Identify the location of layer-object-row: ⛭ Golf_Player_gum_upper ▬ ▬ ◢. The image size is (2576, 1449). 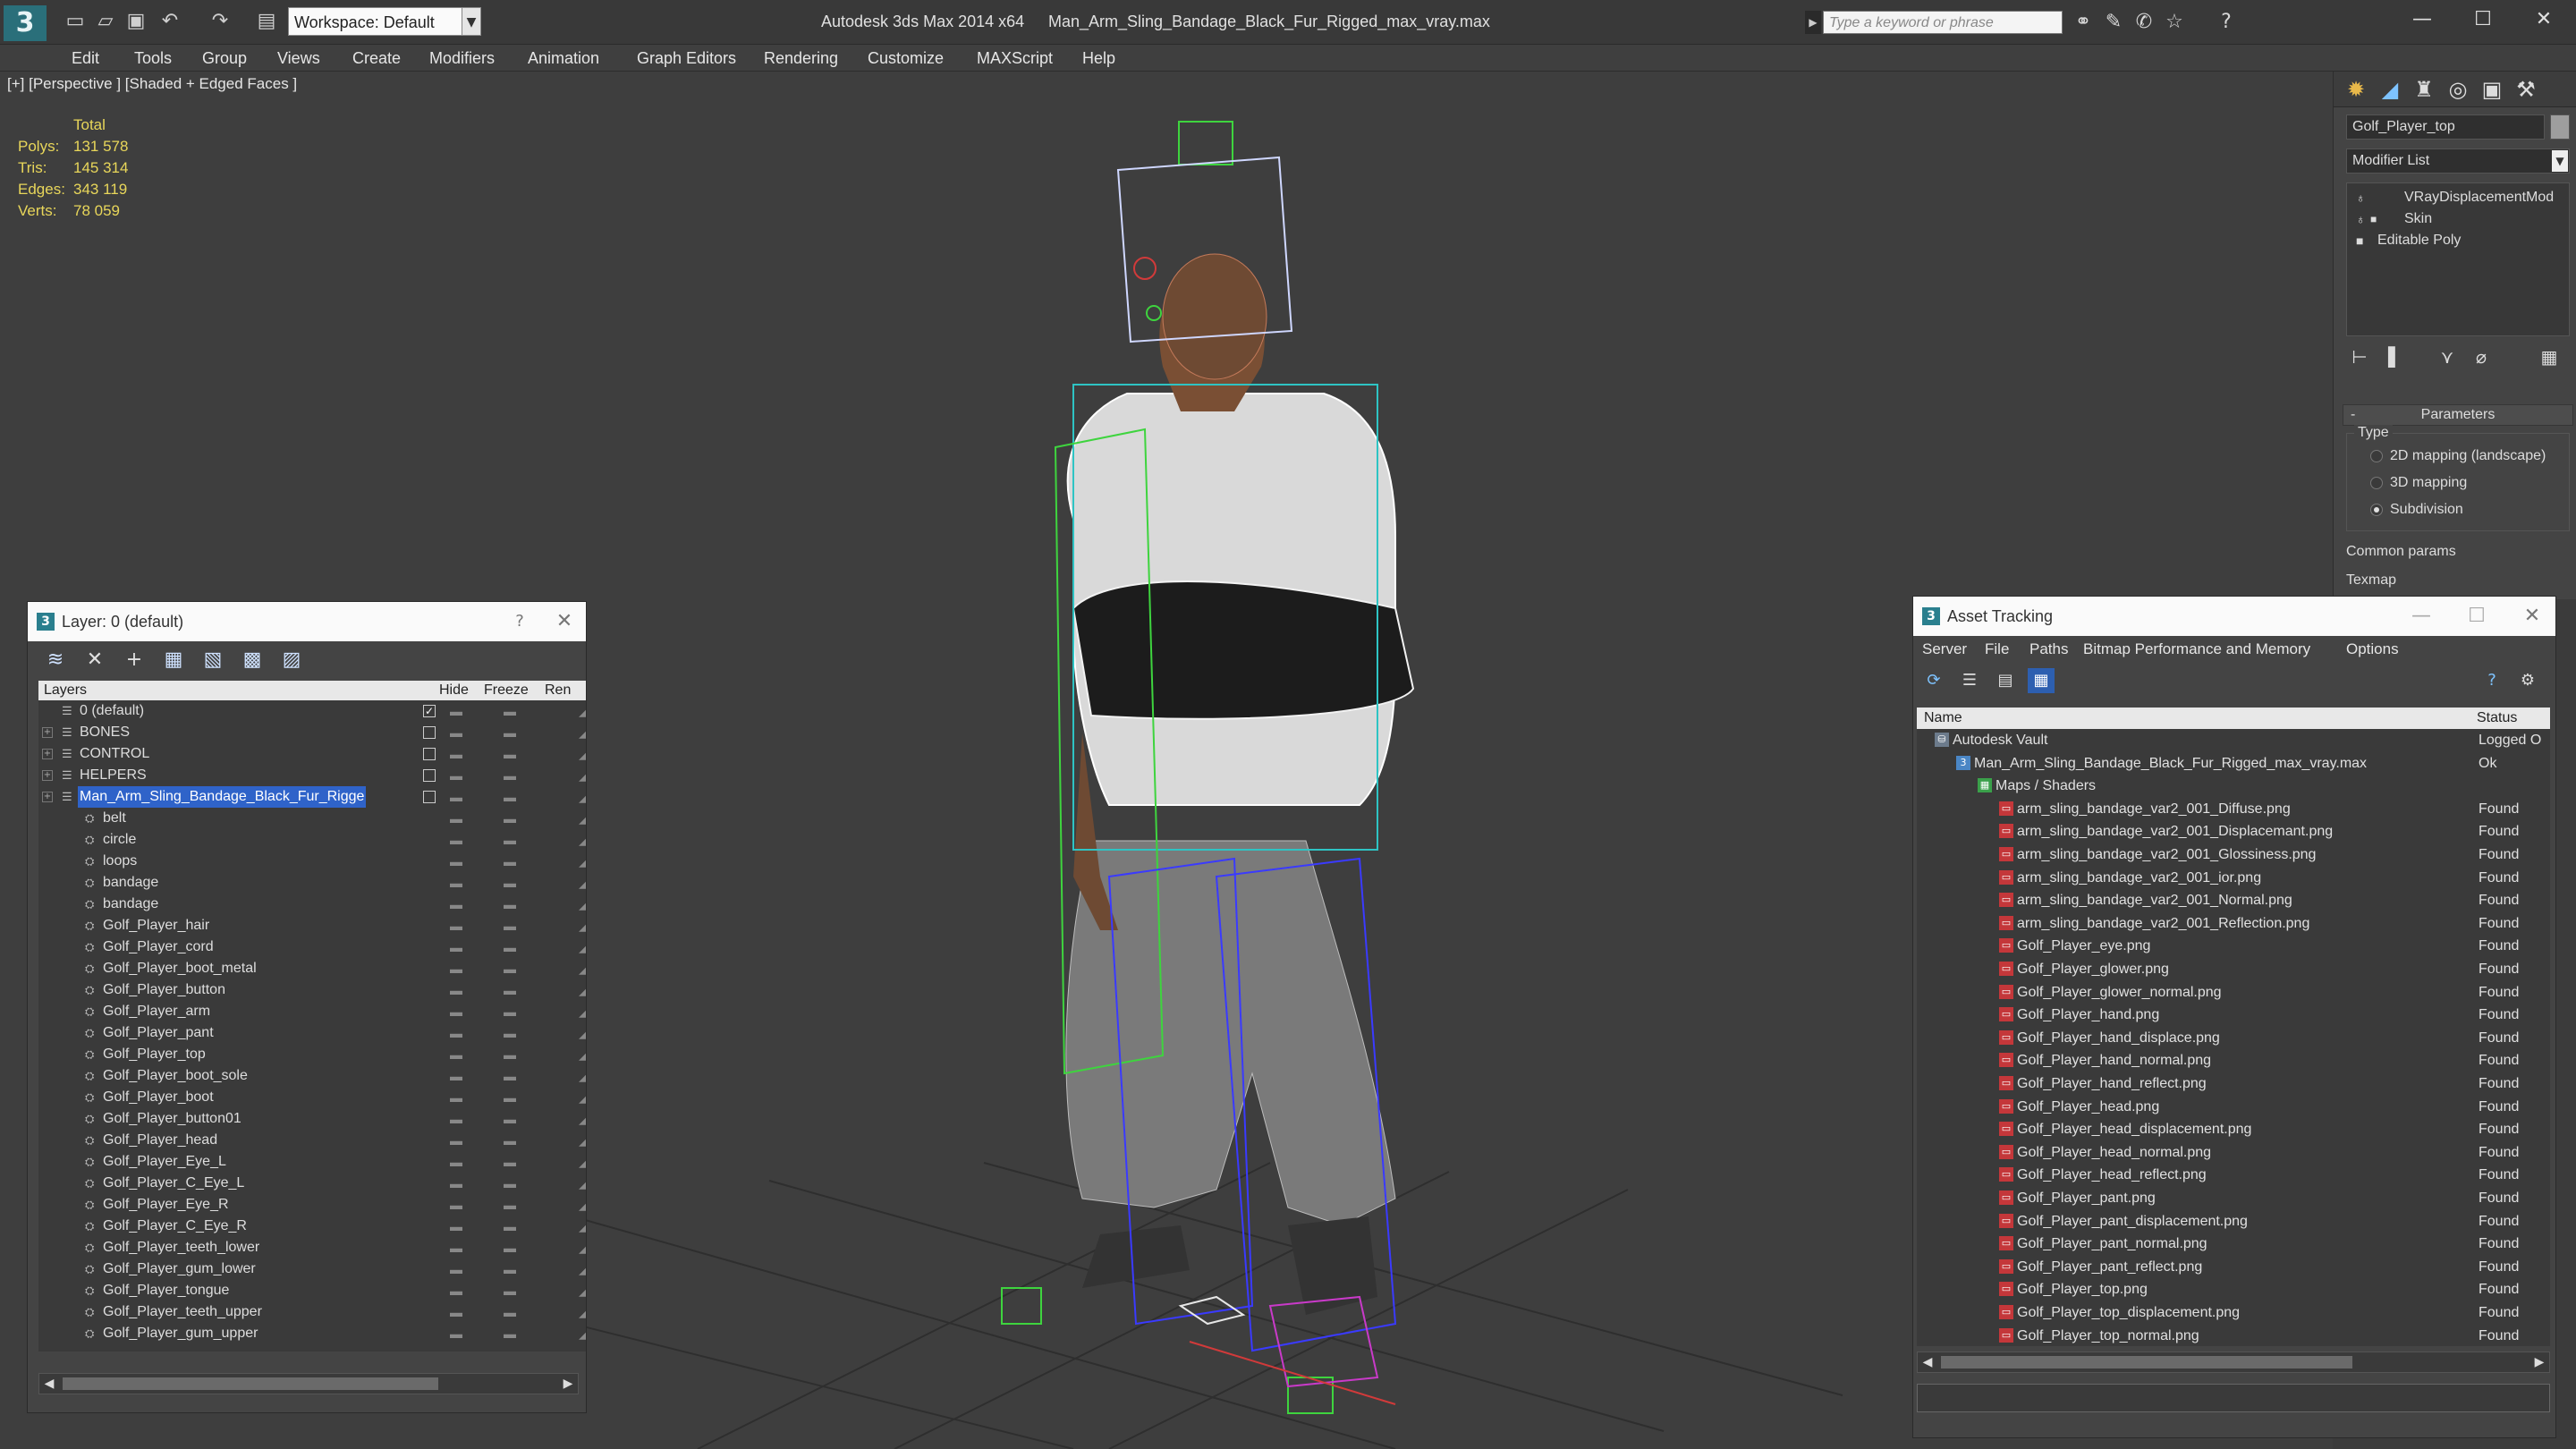
(312, 1333).